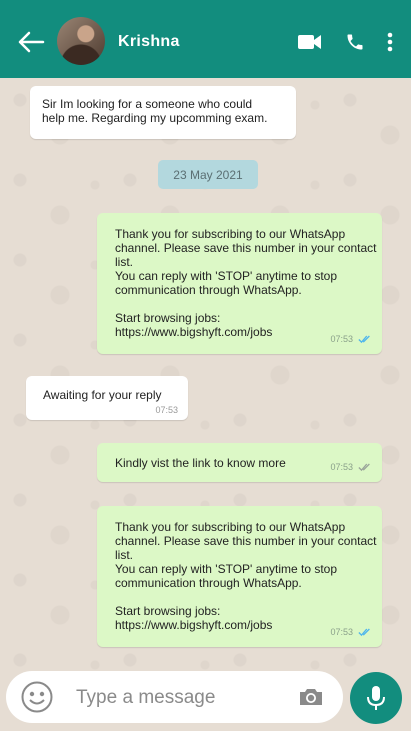  What do you see at coordinates (205, 39) in the screenshot?
I see `chat-header: Krishna` at bounding box center [205, 39].